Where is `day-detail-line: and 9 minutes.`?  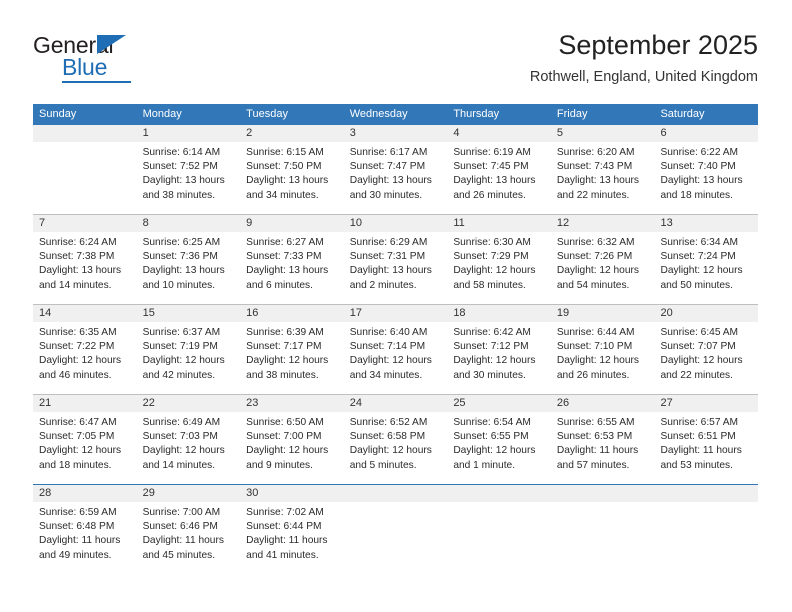
day-detail-line: and 9 minutes. is located at coordinates (279, 465).